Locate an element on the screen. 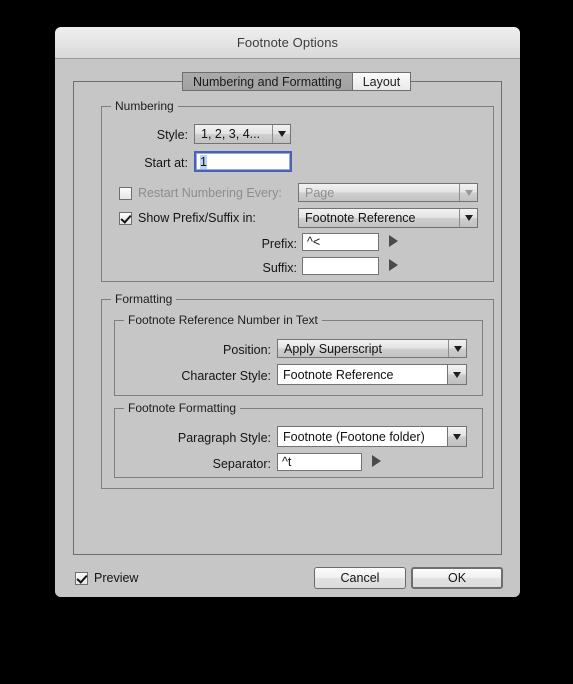  restart-numbering-value: Page is located at coordinates (320, 192).